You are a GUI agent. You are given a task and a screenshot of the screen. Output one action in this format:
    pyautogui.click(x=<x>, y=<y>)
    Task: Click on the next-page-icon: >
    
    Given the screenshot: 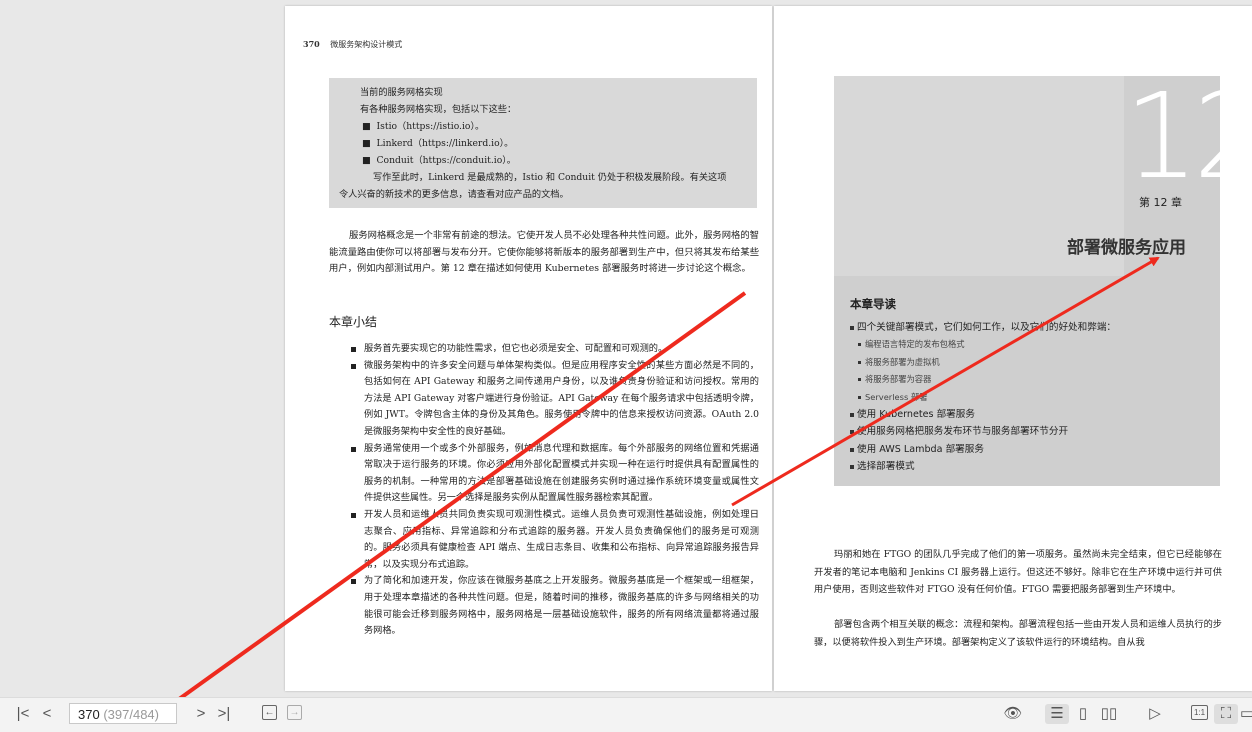 What is the action you would take?
    pyautogui.click(x=201, y=714)
    